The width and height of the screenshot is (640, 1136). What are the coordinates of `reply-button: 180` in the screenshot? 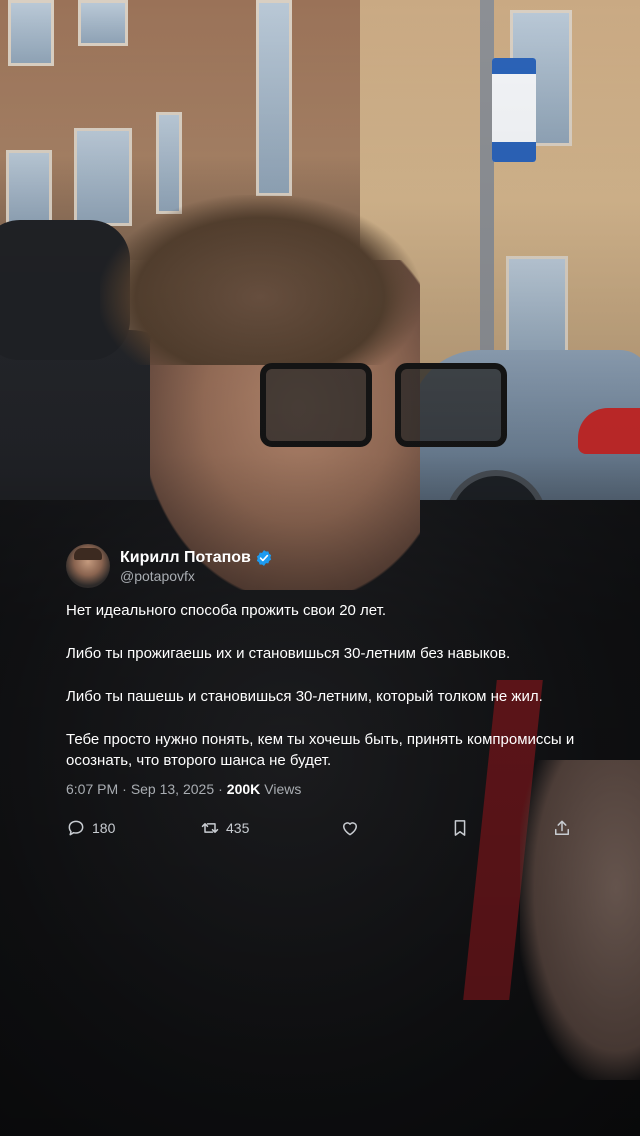 It's located at (90, 828).